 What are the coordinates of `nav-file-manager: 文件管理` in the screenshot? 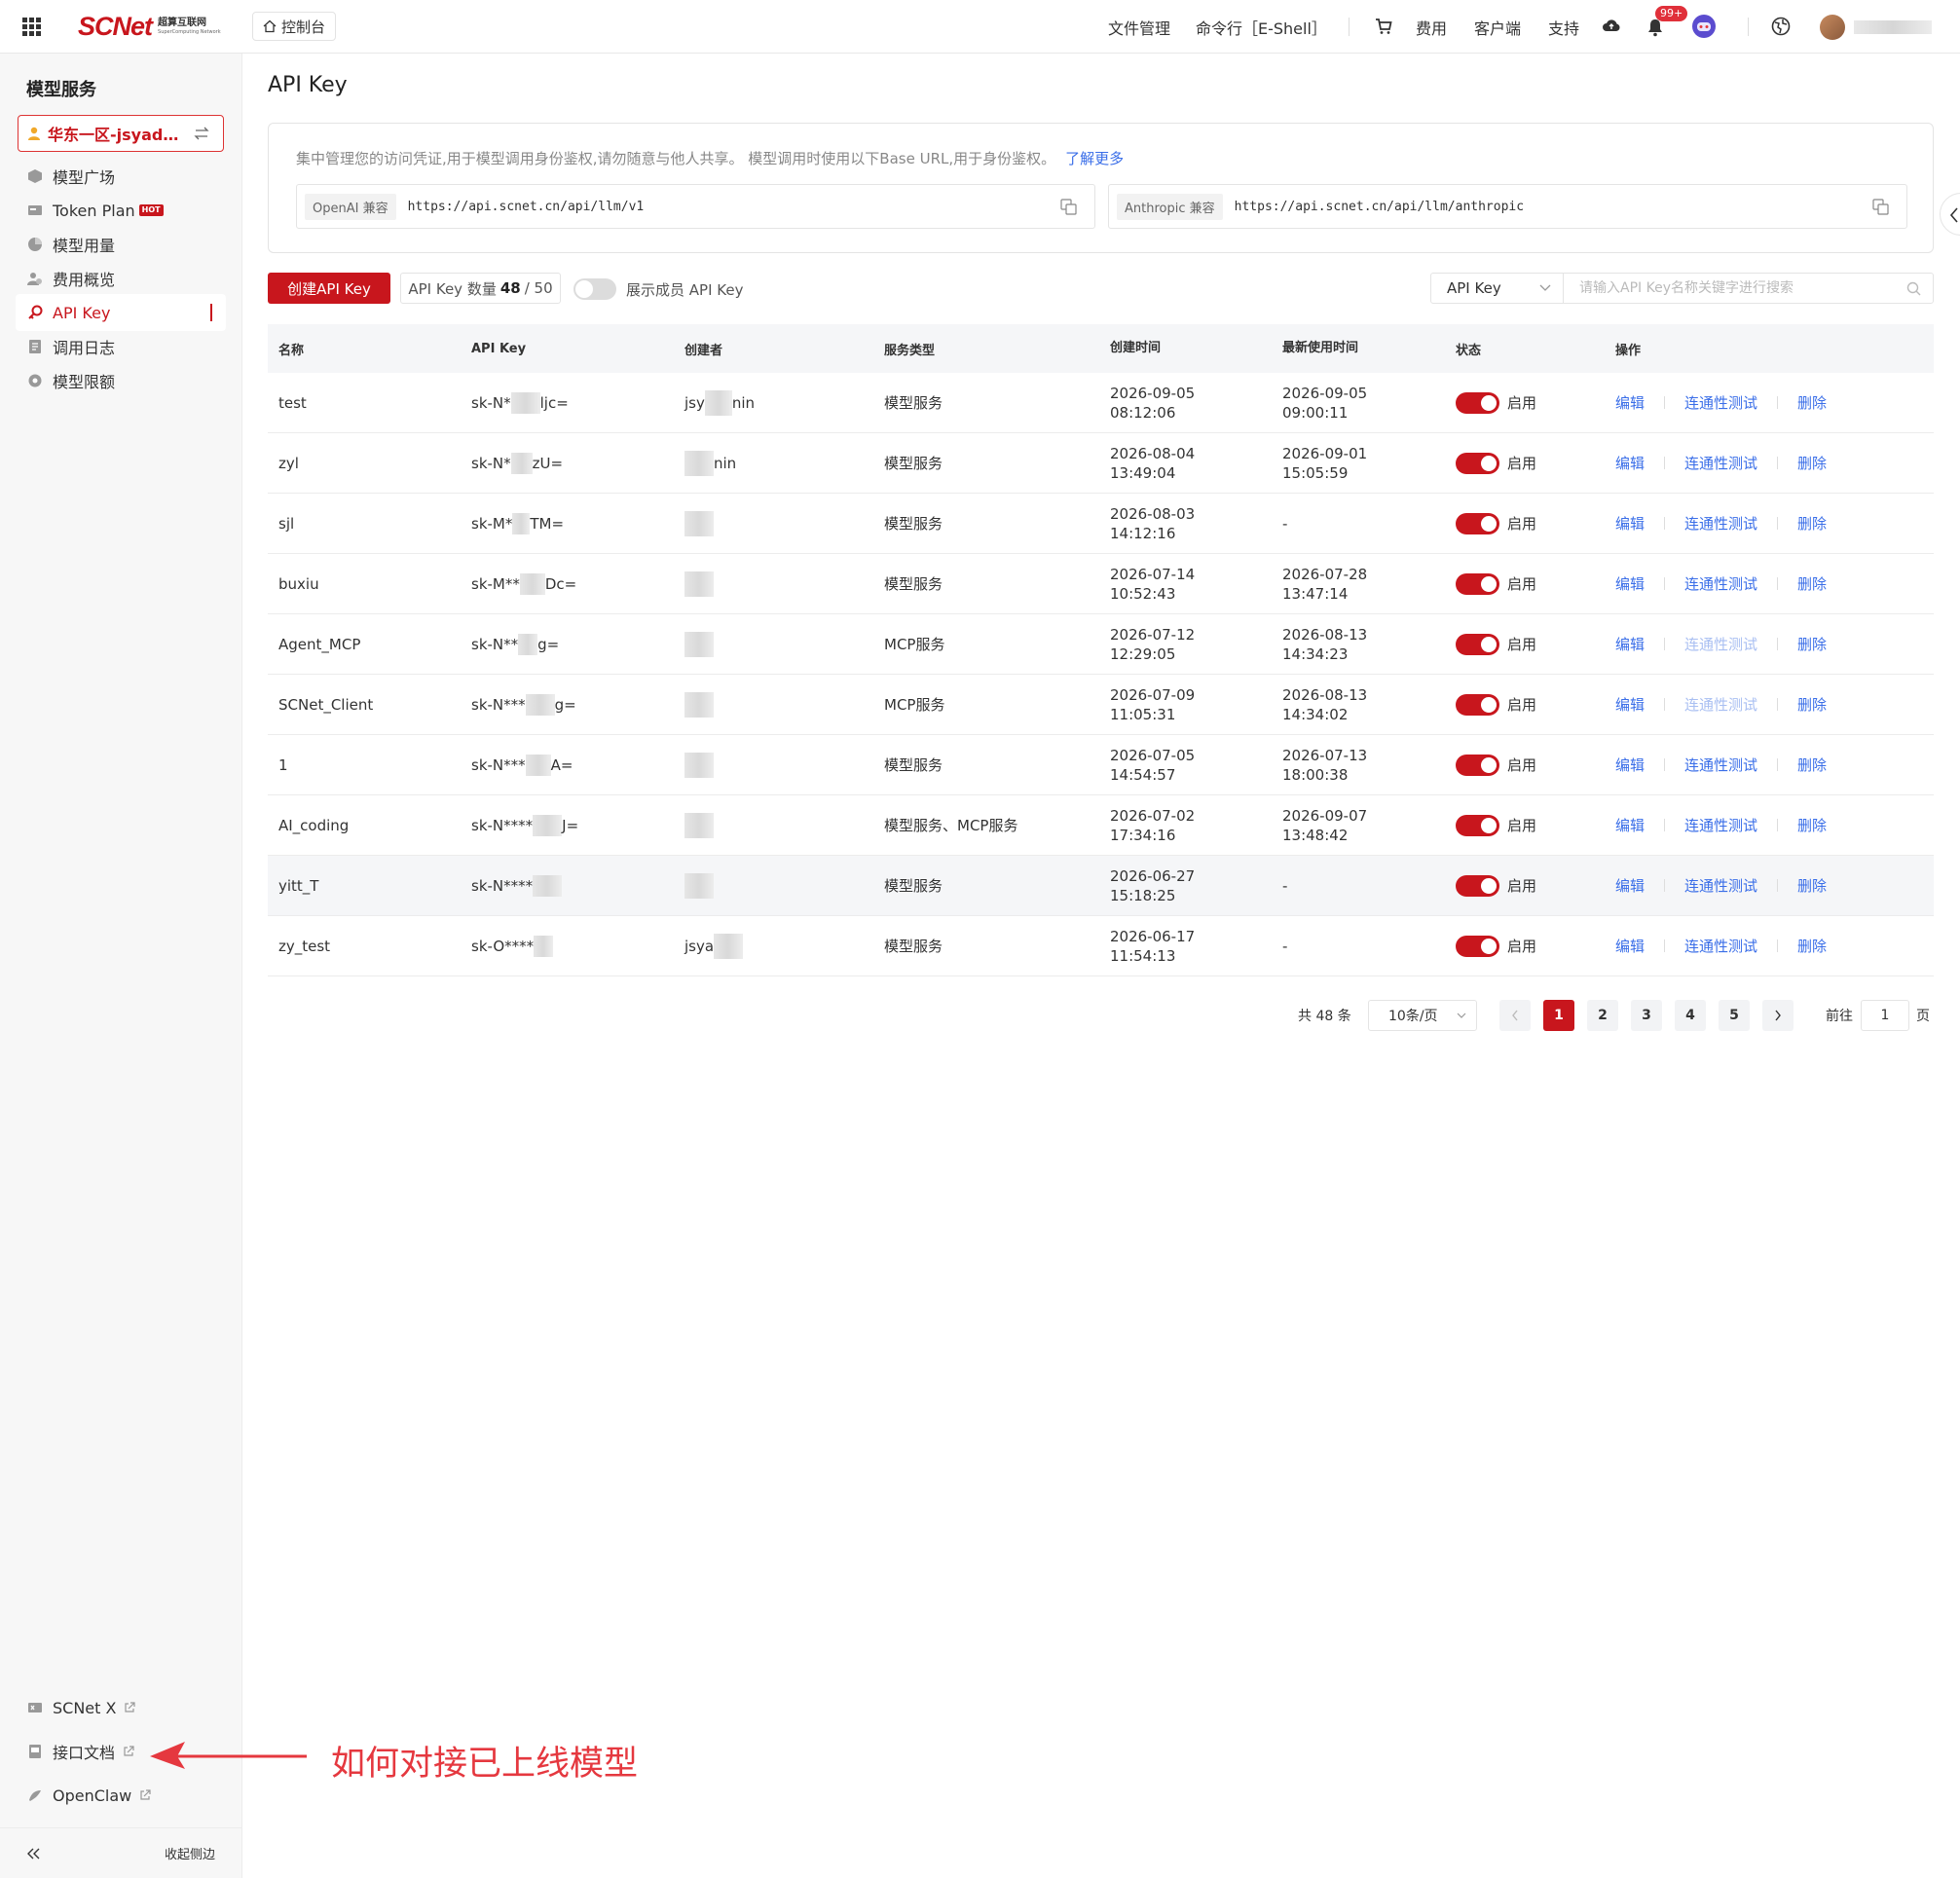 It's located at (1139, 27).